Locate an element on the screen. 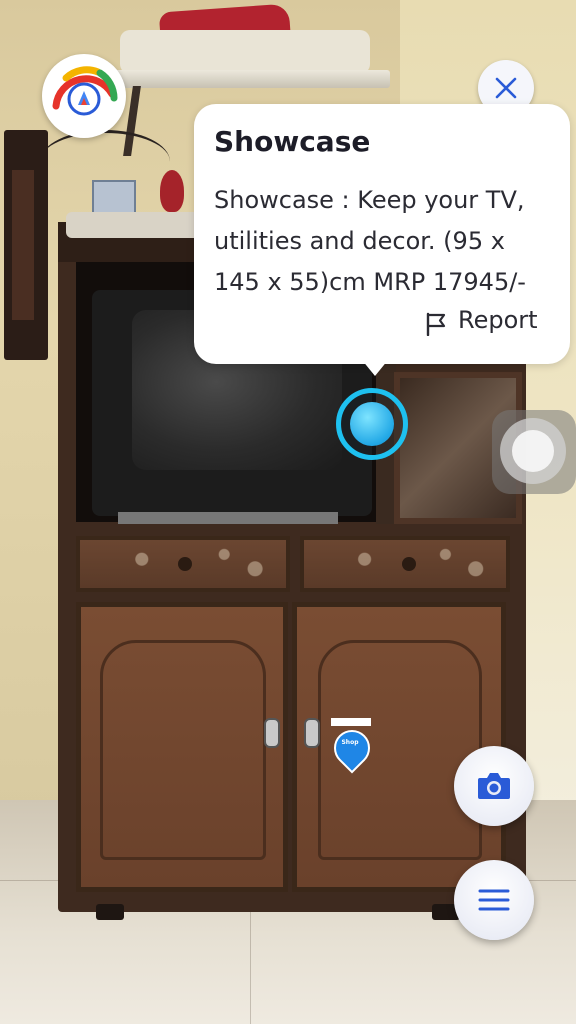 The height and width of the screenshot is (1024, 576). wall-shelf is located at coordinates (250, 79).